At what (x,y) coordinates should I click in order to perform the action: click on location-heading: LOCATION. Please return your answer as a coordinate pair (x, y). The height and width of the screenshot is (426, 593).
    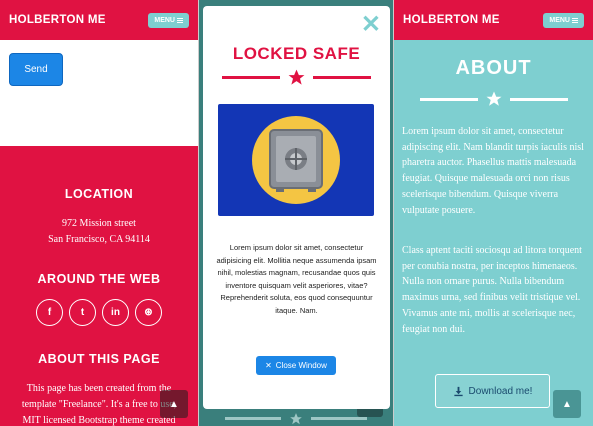
    Looking at the image, I should click on (99, 194).